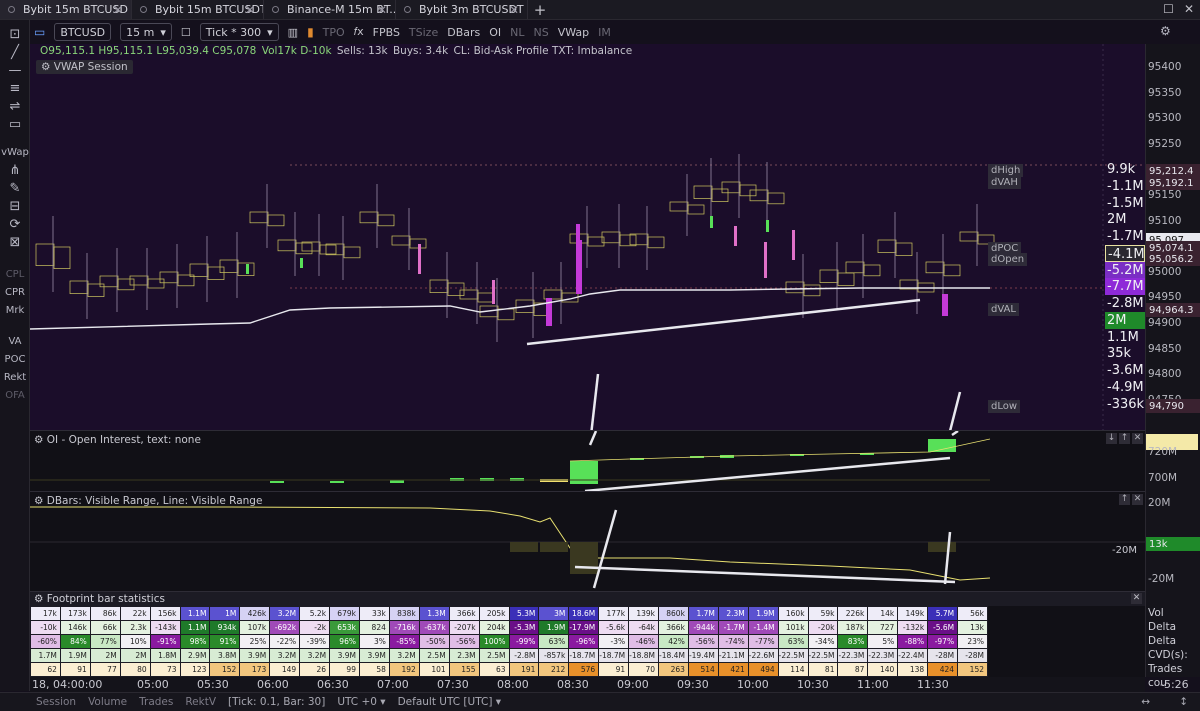 This screenshot has height=711, width=1200. I want to click on vwap-tool: vWap, so click(15, 153).